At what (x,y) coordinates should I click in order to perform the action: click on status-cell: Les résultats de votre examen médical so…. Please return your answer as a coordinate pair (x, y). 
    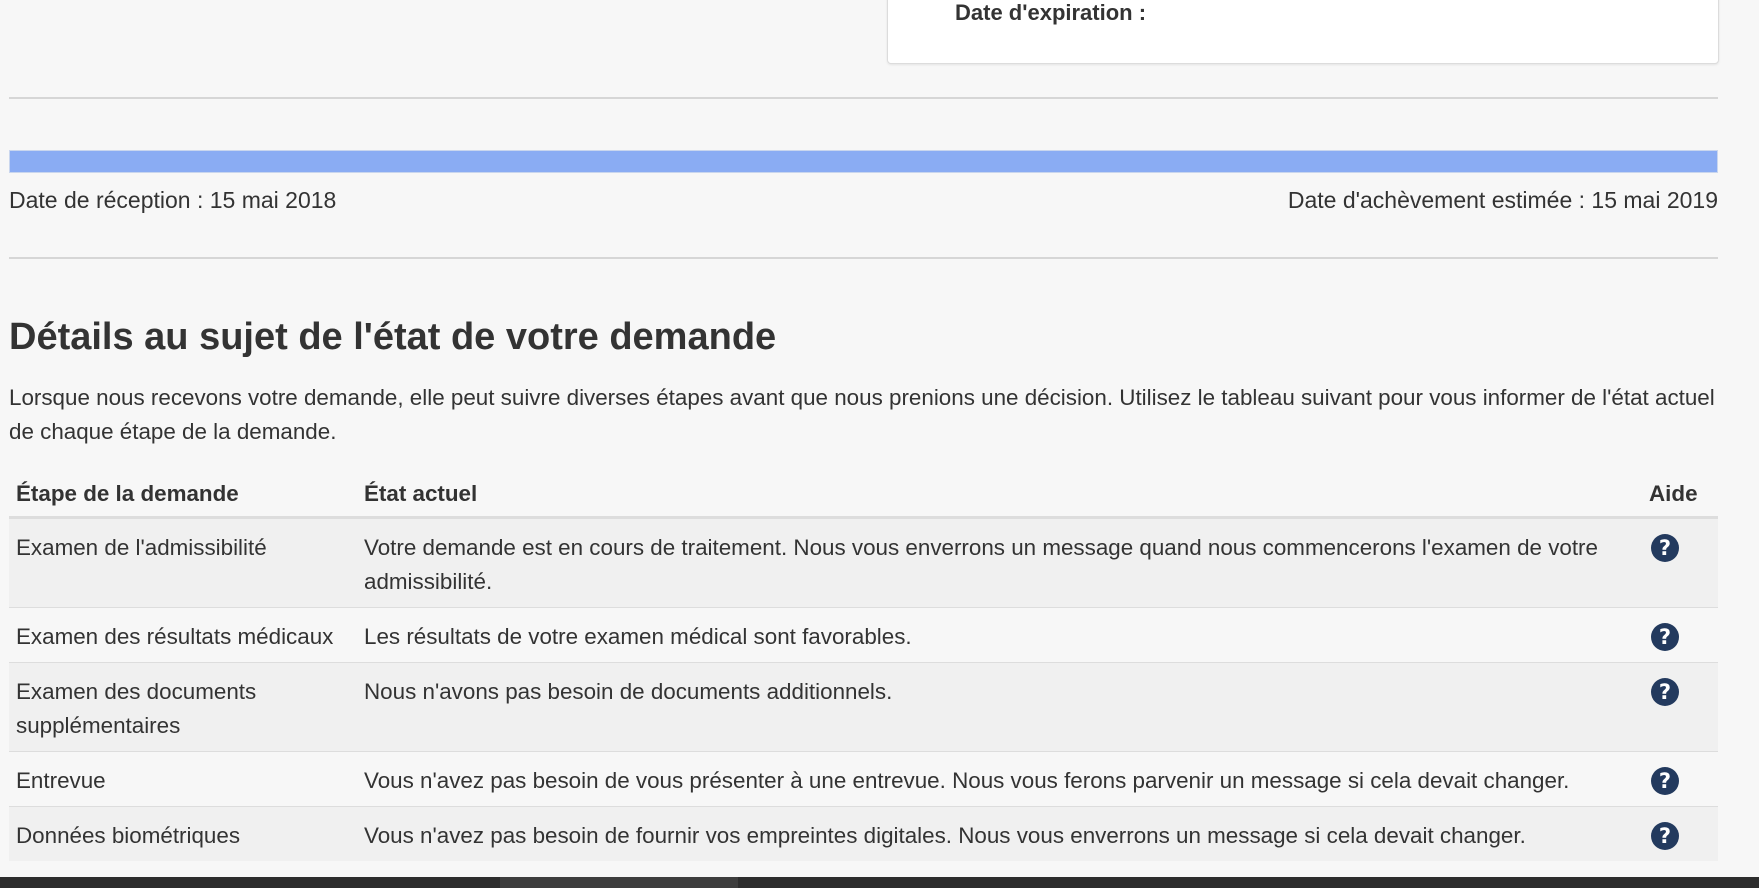
    Looking at the image, I should click on (999, 635).